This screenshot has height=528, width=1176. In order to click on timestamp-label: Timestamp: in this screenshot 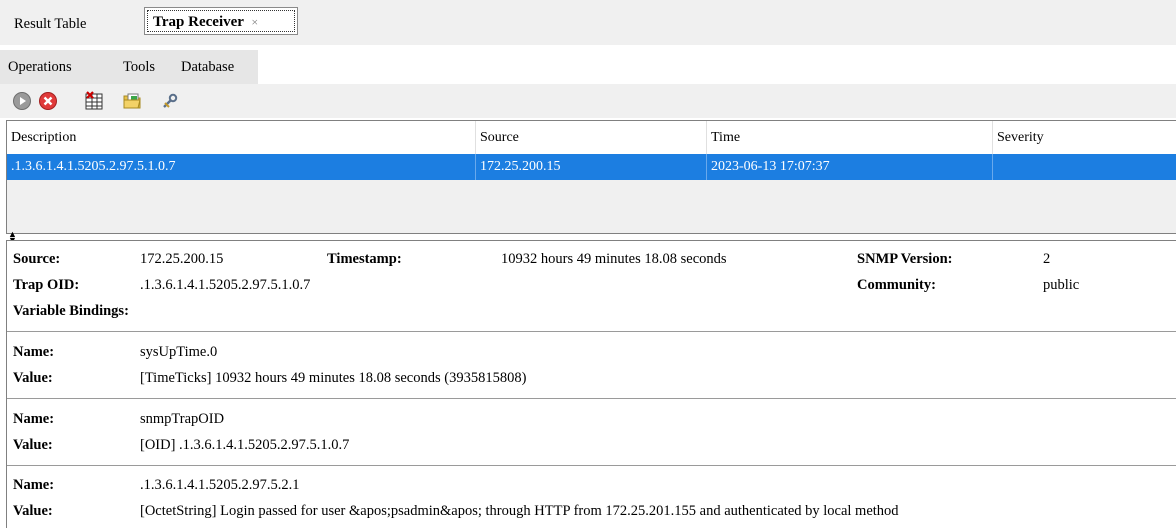, I will do `click(364, 259)`.